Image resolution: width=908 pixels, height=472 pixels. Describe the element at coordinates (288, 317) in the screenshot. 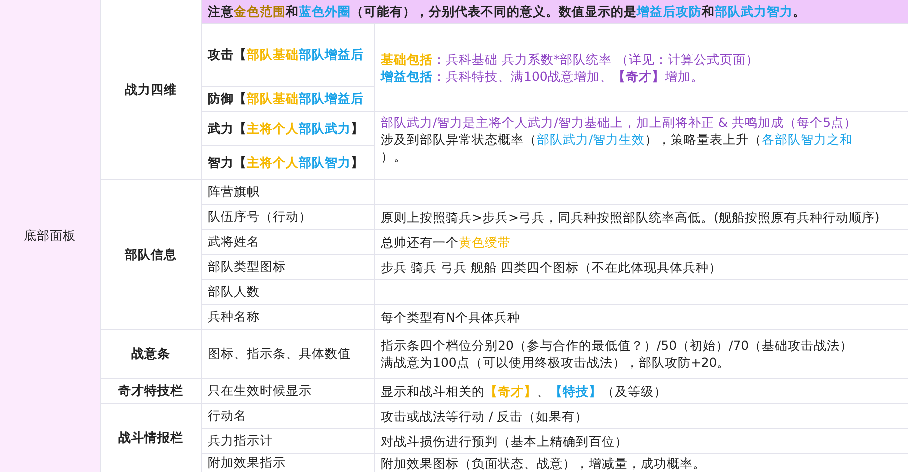

I see `table-cell: 兵种名称` at that location.